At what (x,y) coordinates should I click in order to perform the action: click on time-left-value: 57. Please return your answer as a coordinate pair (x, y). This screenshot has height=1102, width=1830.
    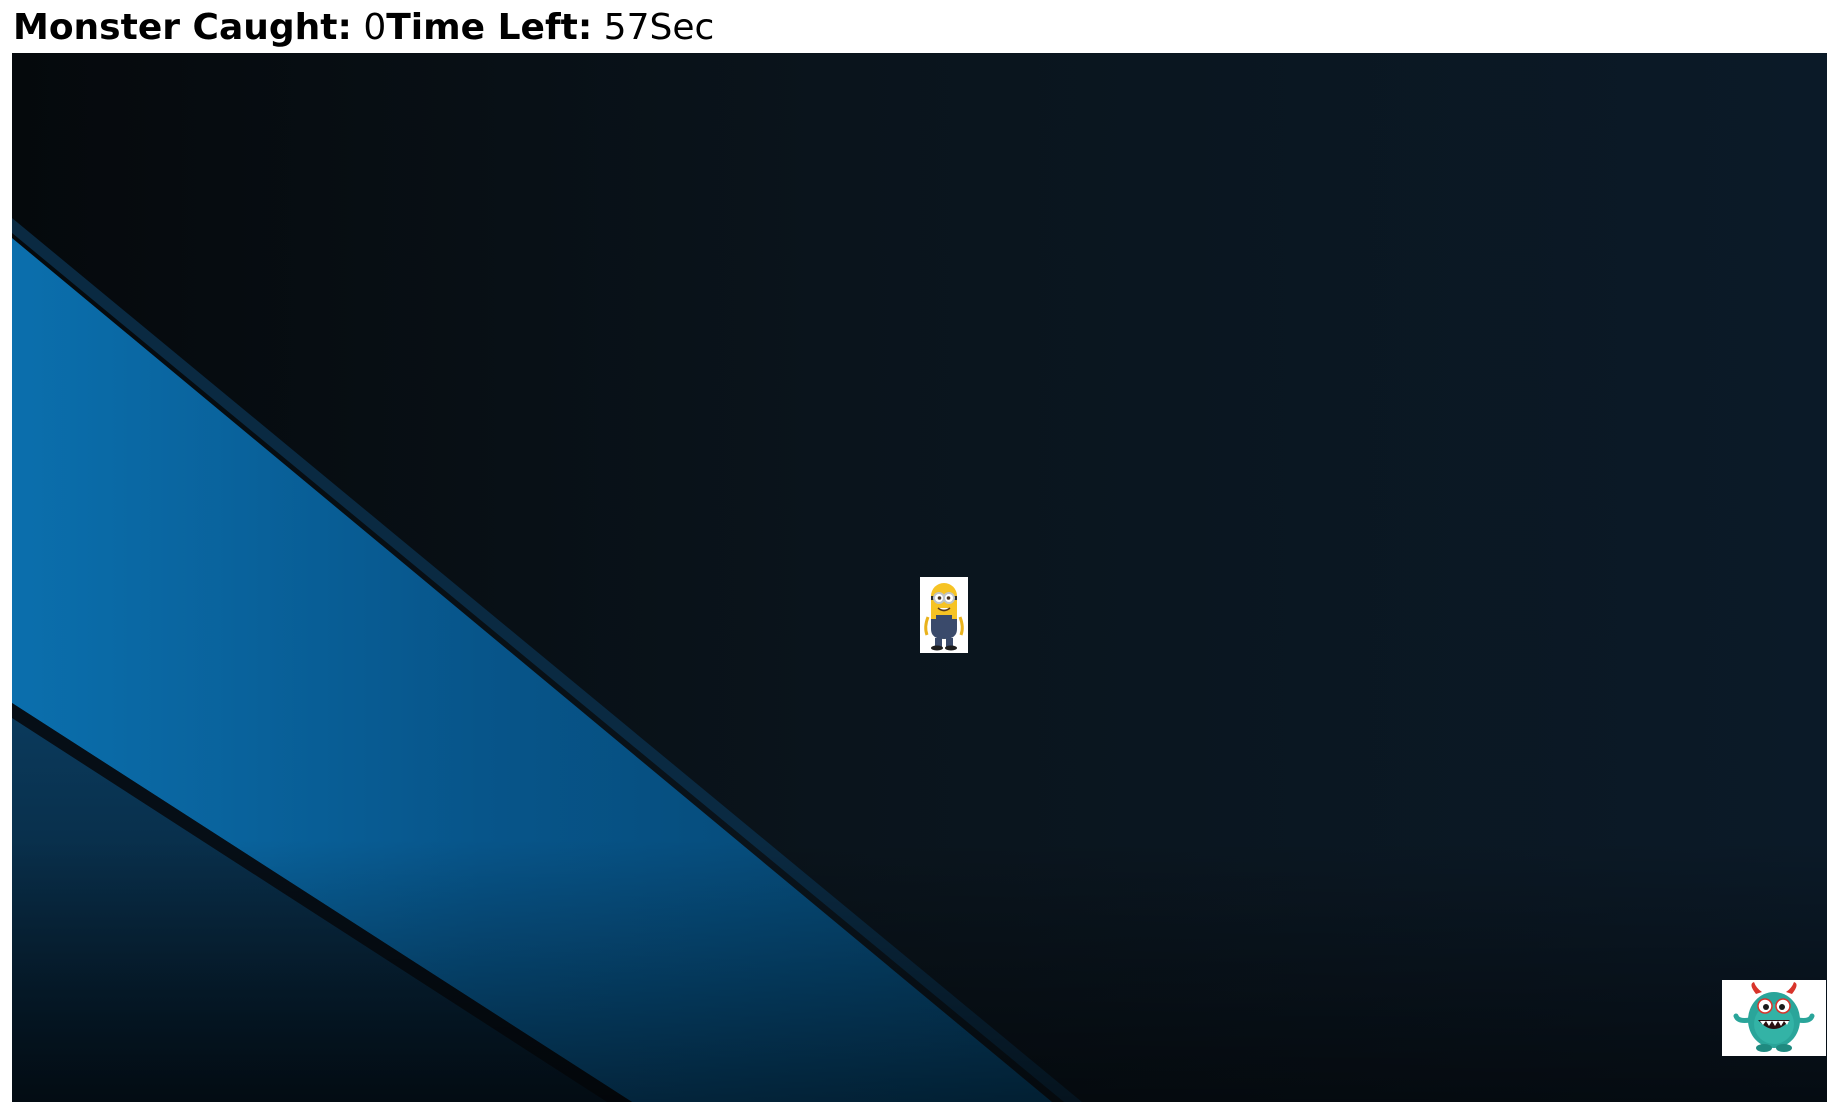
    Looking at the image, I should click on (626, 27).